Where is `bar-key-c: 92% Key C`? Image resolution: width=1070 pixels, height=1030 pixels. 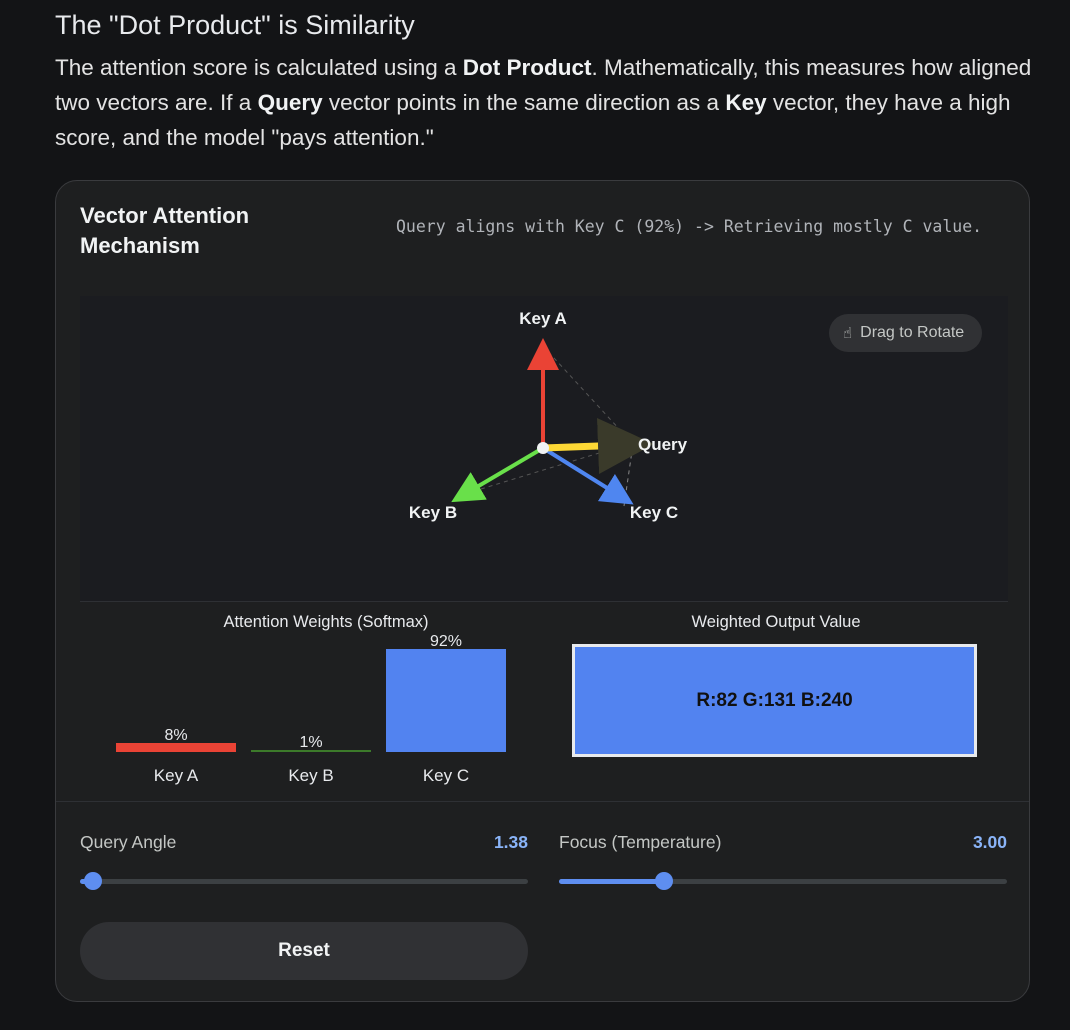 bar-key-c: 92% Key C is located at coordinates (446, 714).